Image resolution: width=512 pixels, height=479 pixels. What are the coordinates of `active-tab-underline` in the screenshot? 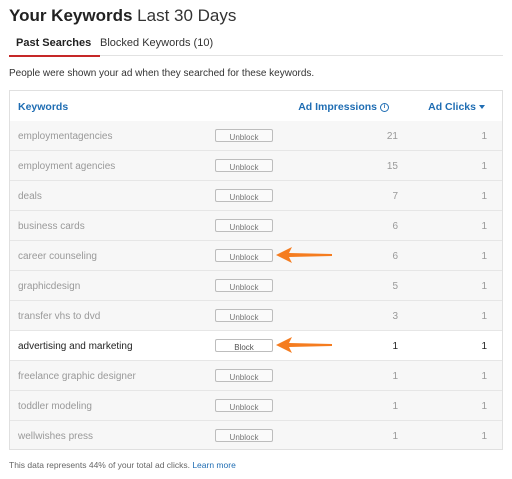 It's located at (55, 56).